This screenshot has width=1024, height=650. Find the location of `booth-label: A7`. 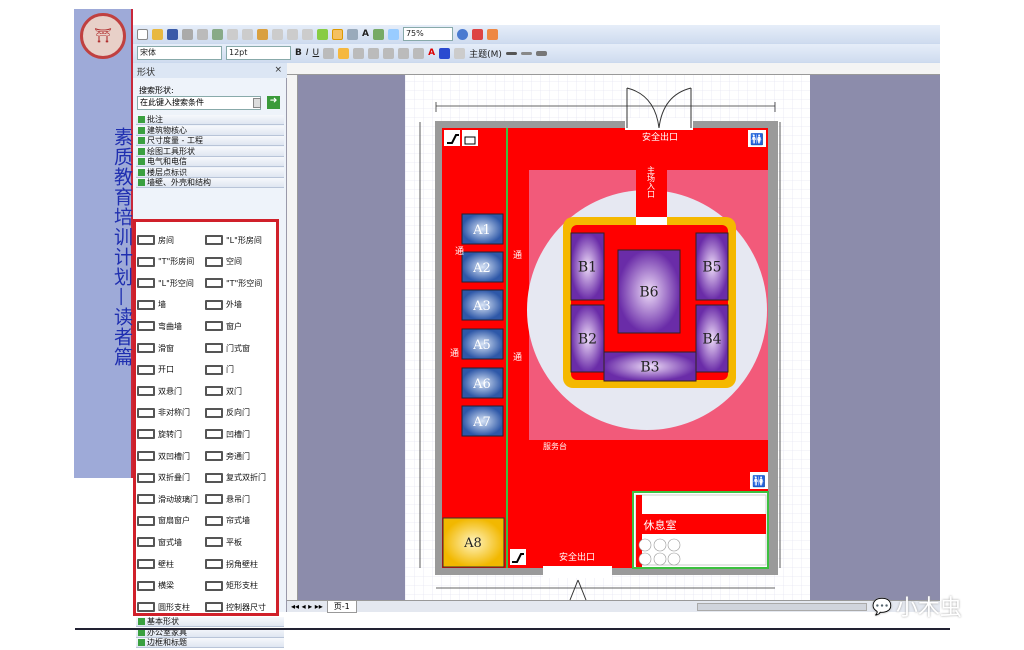

booth-label: A7 is located at coordinates (481, 422).